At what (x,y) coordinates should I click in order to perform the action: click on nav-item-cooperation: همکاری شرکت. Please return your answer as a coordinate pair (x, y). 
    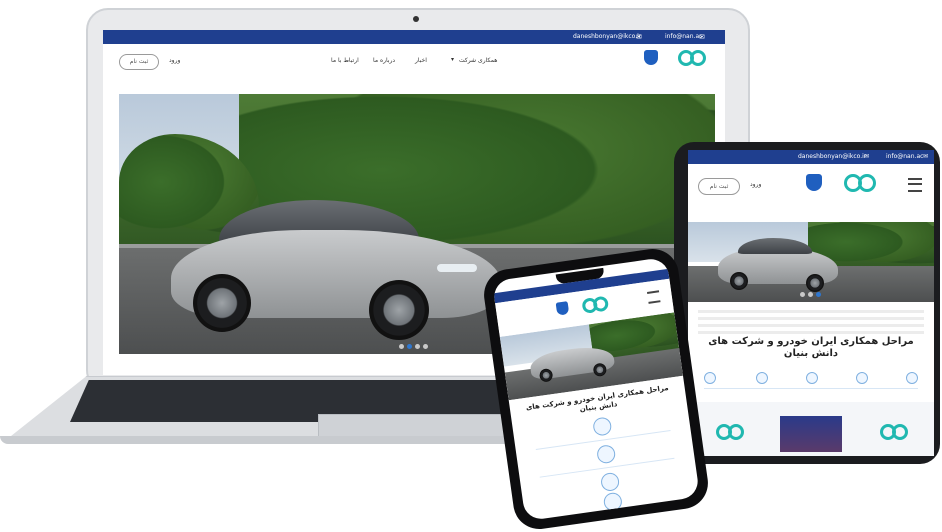
    Looking at the image, I should click on (478, 60).